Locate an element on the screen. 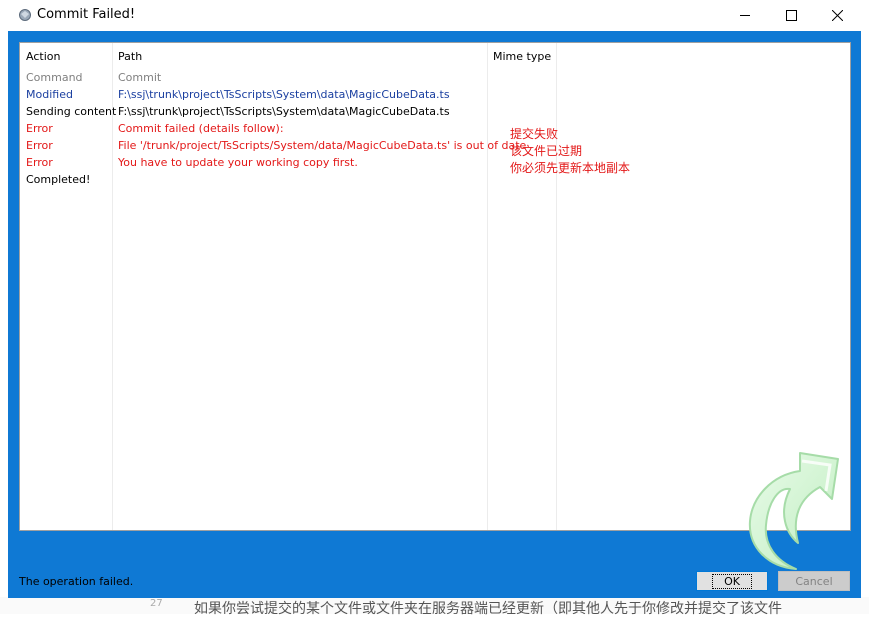 Image resolution: width=869 pixels, height=618 pixels. cancel-button: Cancel is located at coordinates (814, 581).